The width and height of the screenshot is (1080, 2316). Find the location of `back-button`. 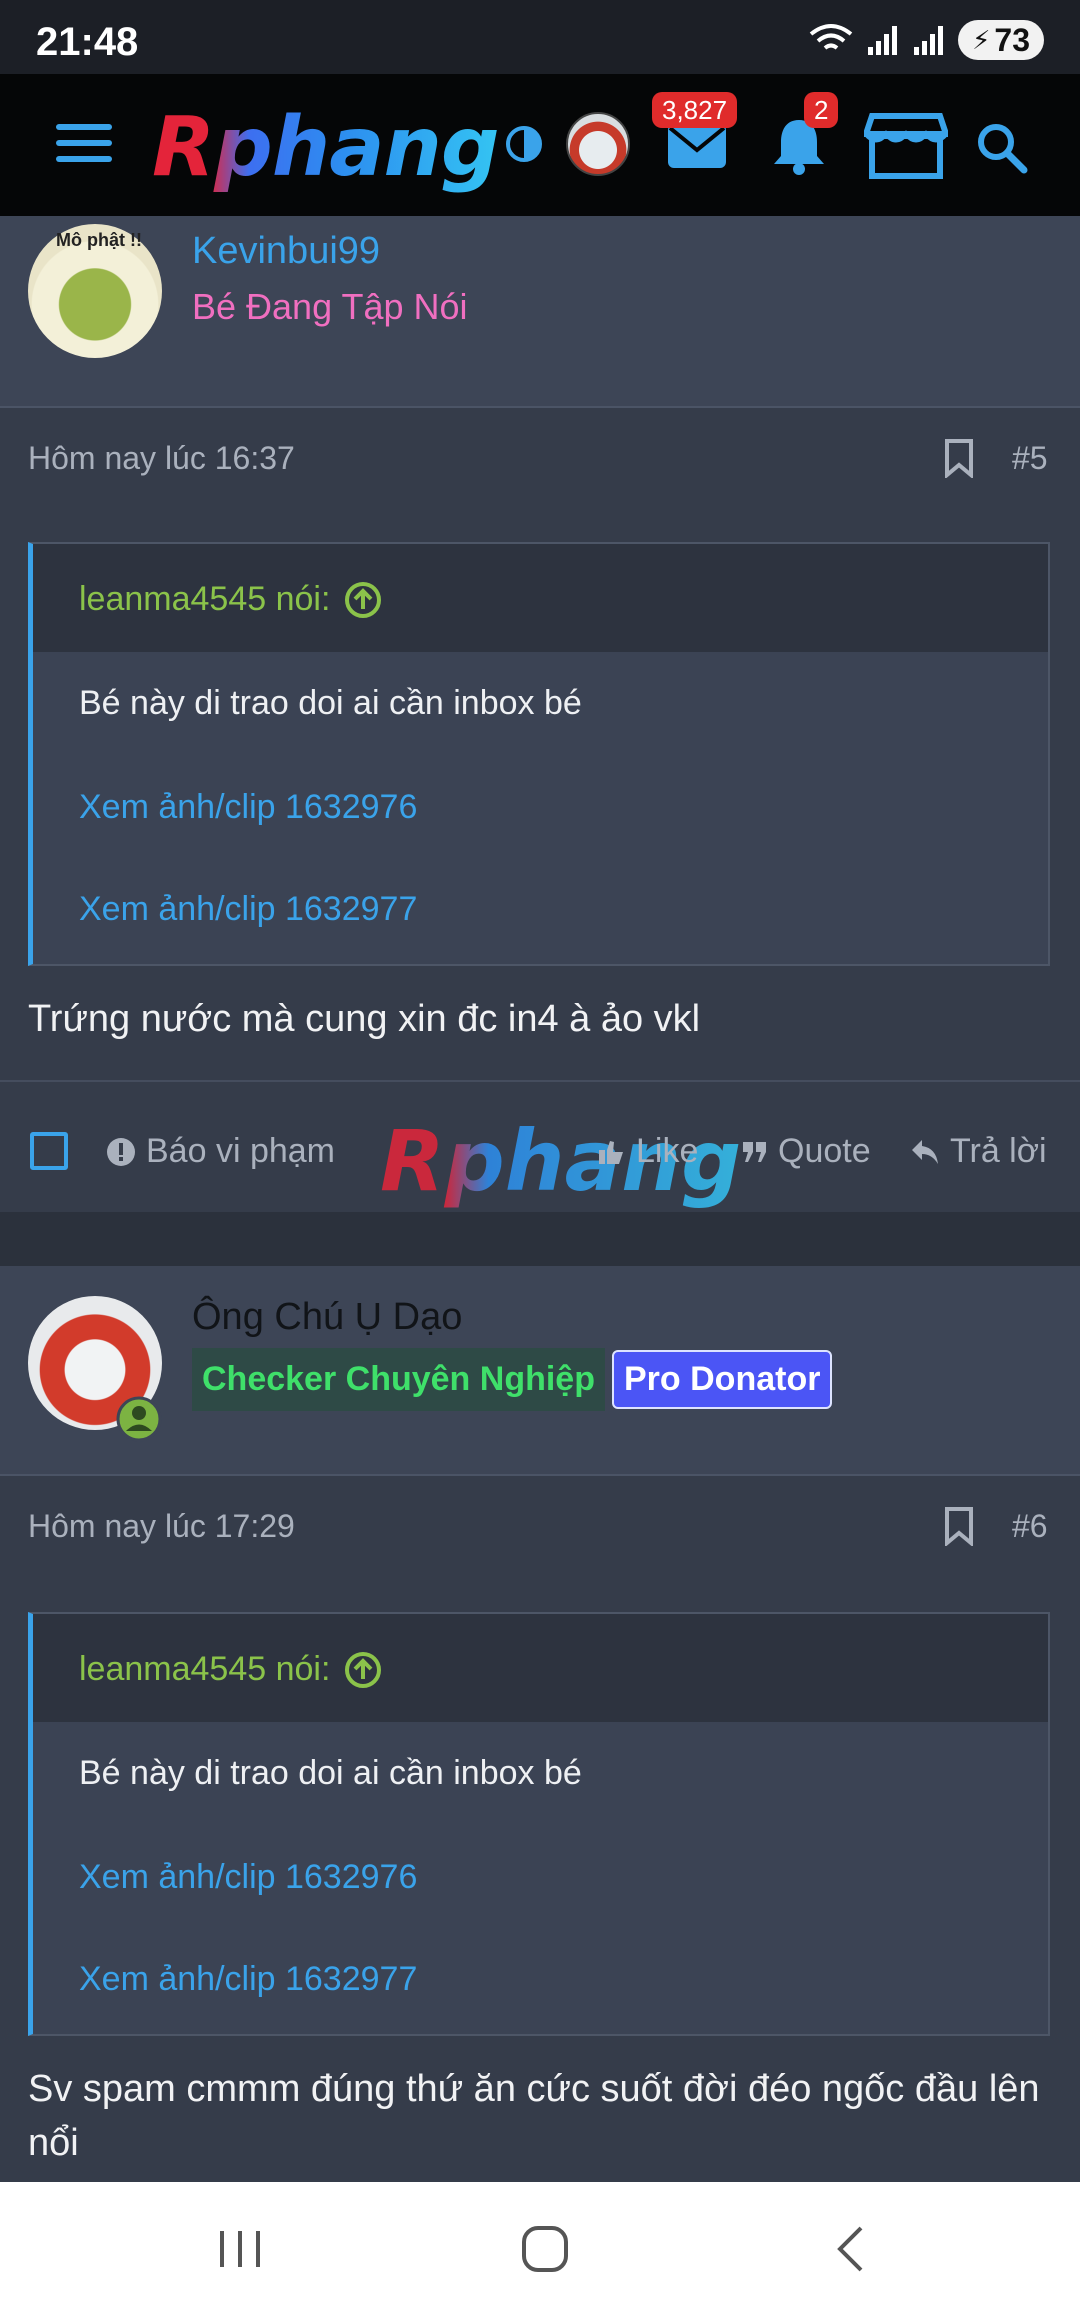

back-button is located at coordinates (850, 2249).